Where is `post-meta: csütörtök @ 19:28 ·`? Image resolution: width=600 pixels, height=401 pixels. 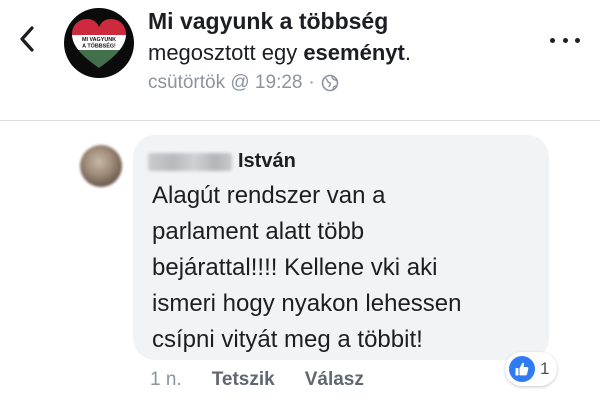 post-meta: csütörtök @ 19:28 · is located at coordinates (243, 83).